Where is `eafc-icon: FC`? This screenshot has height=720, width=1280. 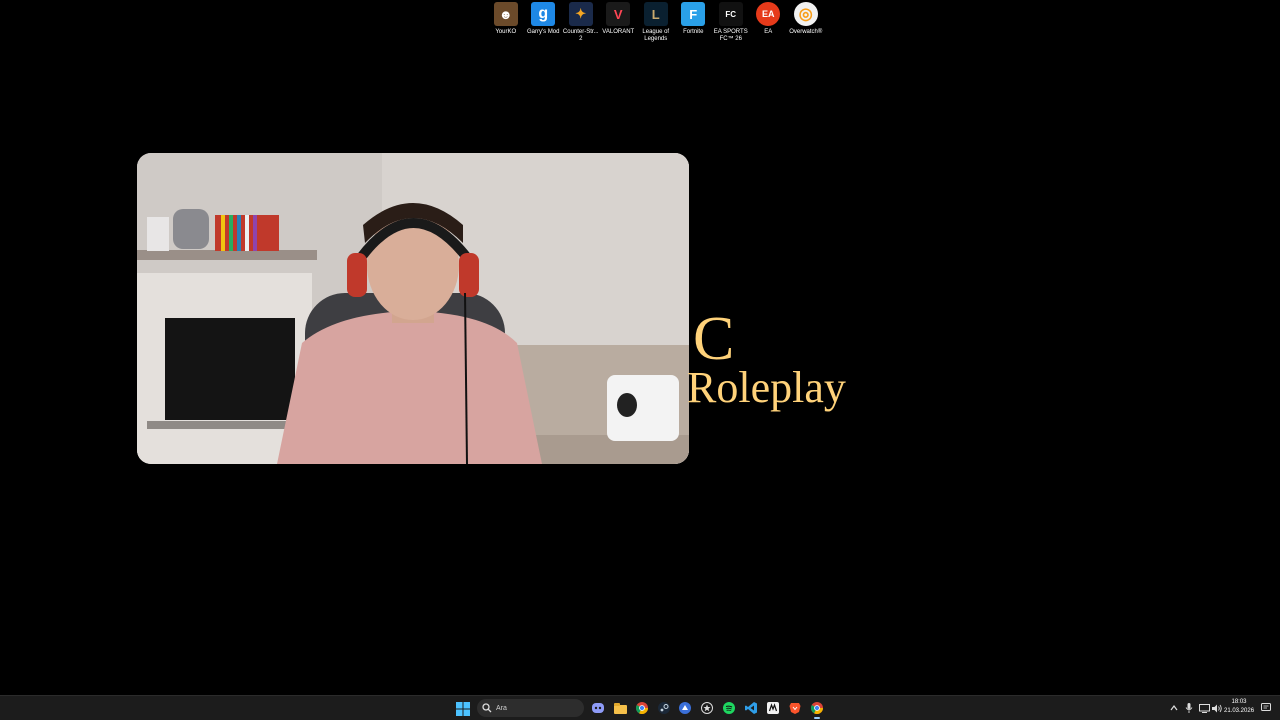
eafc-icon: FC is located at coordinates (730, 14).